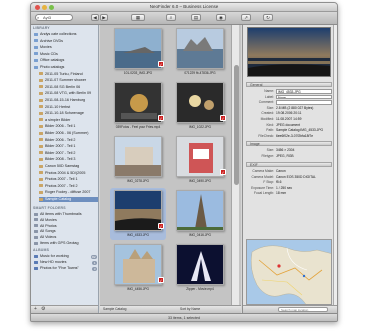 The image size is (370, 333). Describe the element at coordinates (68, 87) in the screenshot. I see `sidebar-item: 2011-08 SG Berlin 06` at that location.